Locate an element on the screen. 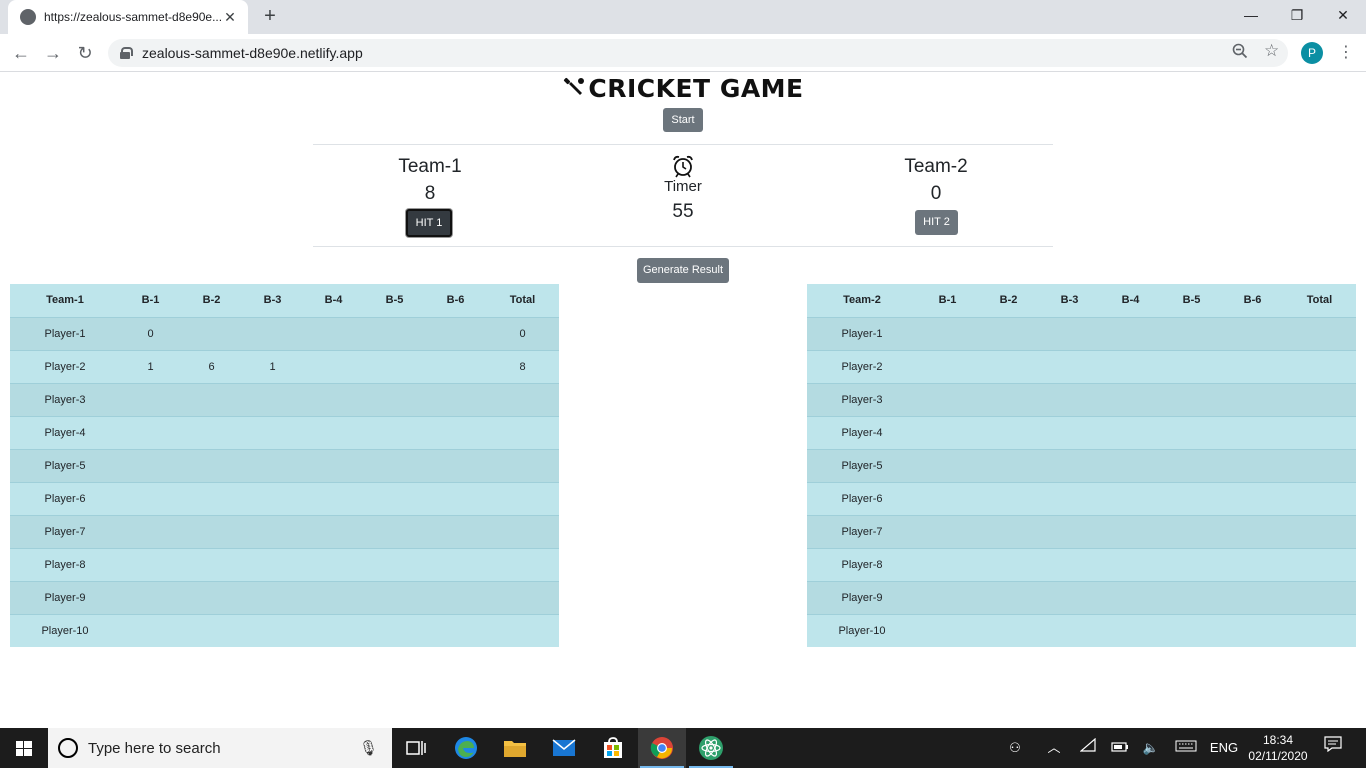 This screenshot has width=1366, height=773. team-column-header: Team-1 is located at coordinates (65, 300).